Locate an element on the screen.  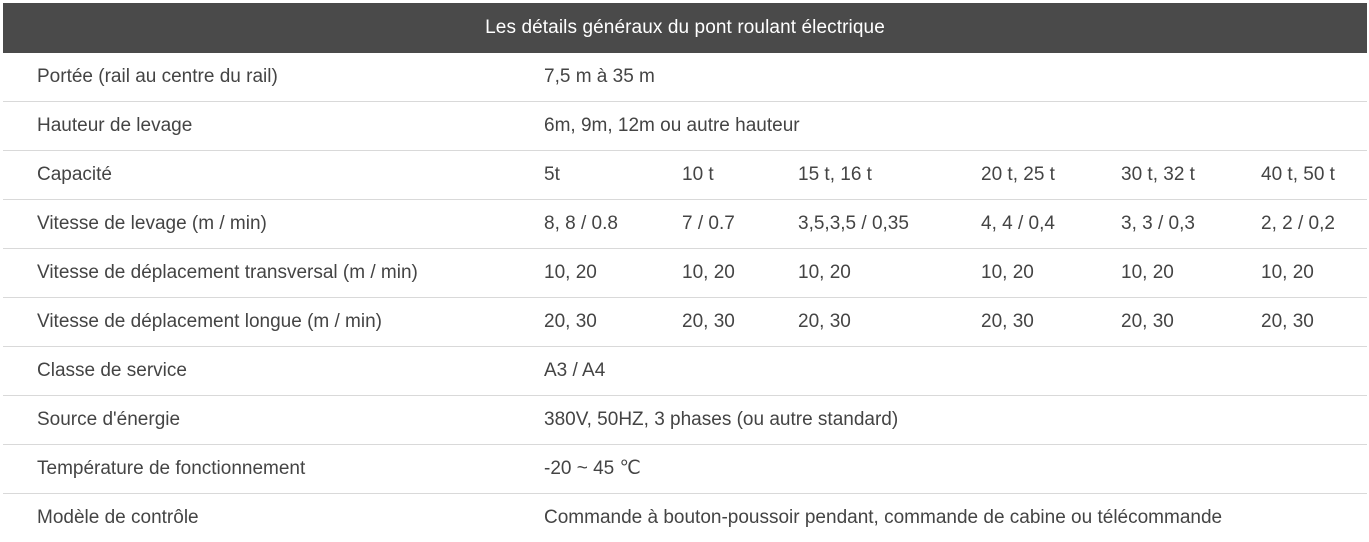
table-row-classe: Classe de service A3 / A4 is located at coordinates (685, 371).